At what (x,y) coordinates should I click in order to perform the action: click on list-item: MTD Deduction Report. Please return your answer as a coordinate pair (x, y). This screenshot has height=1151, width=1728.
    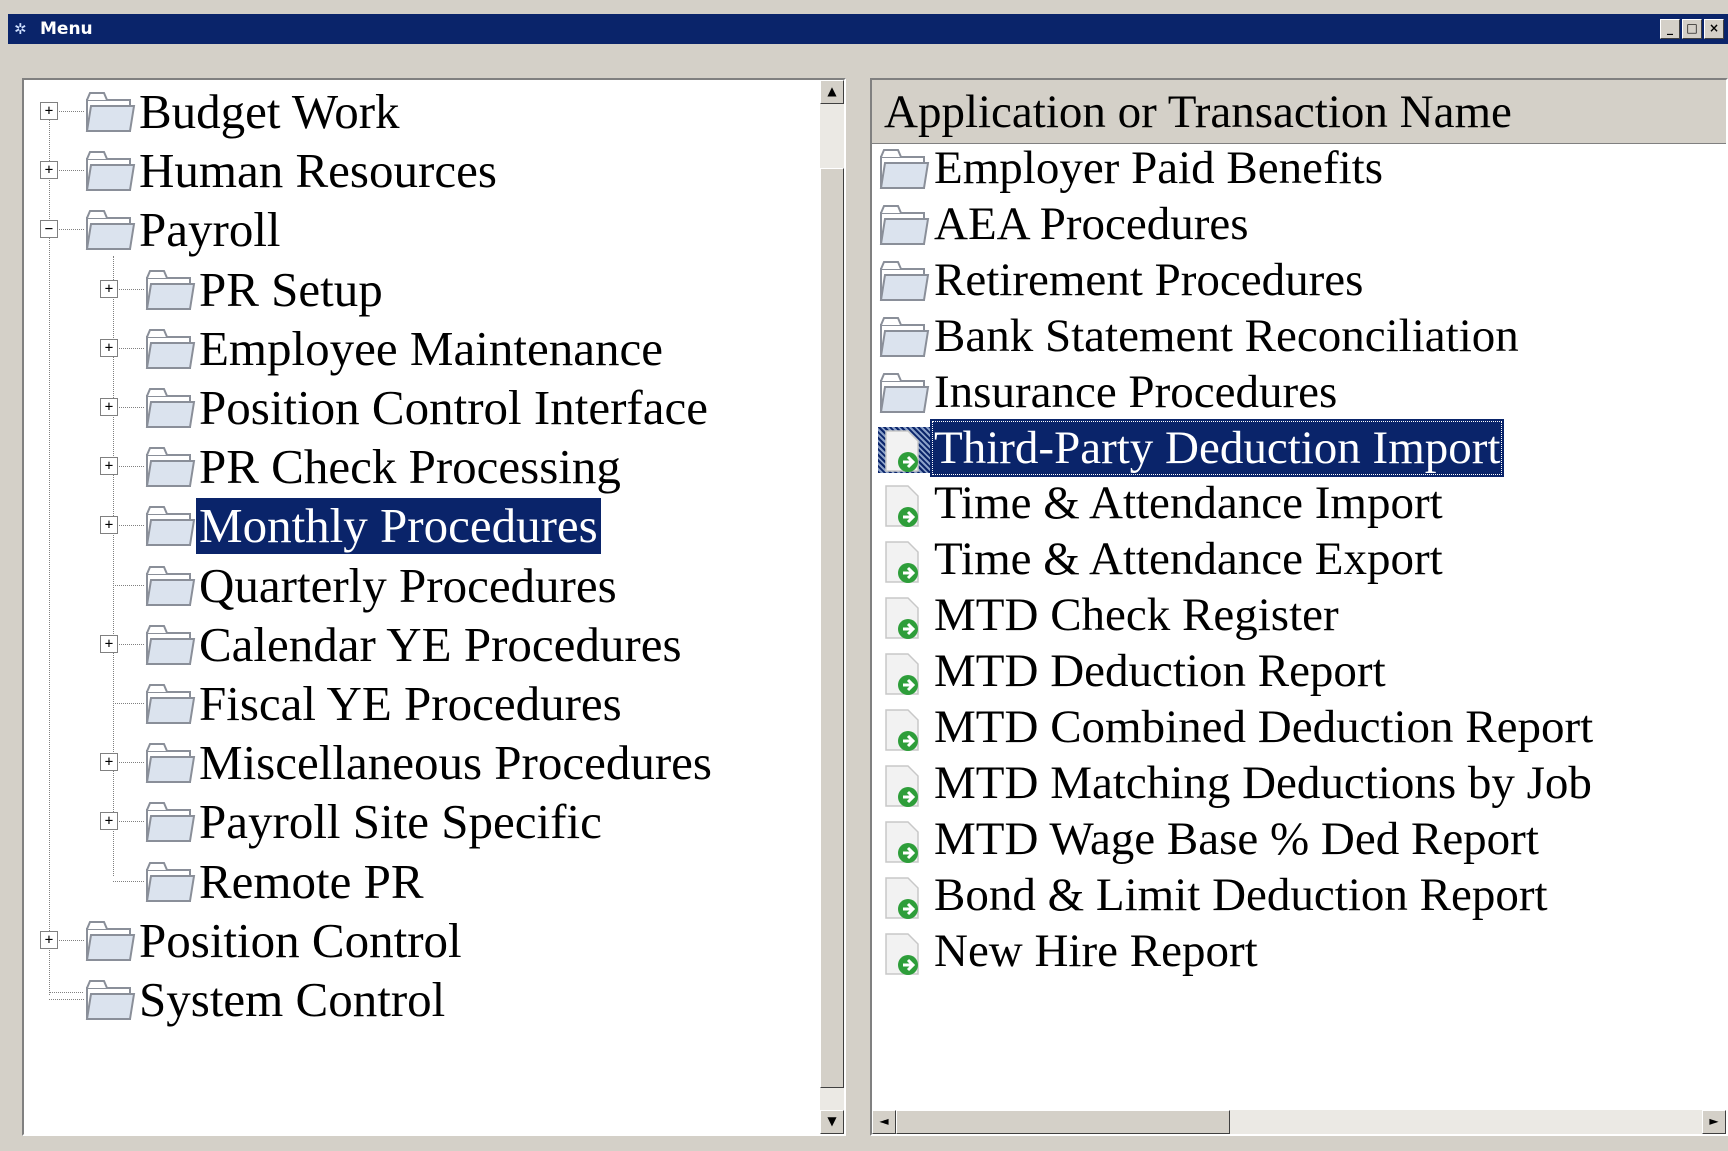
    Looking at the image, I should click on (1297, 671).